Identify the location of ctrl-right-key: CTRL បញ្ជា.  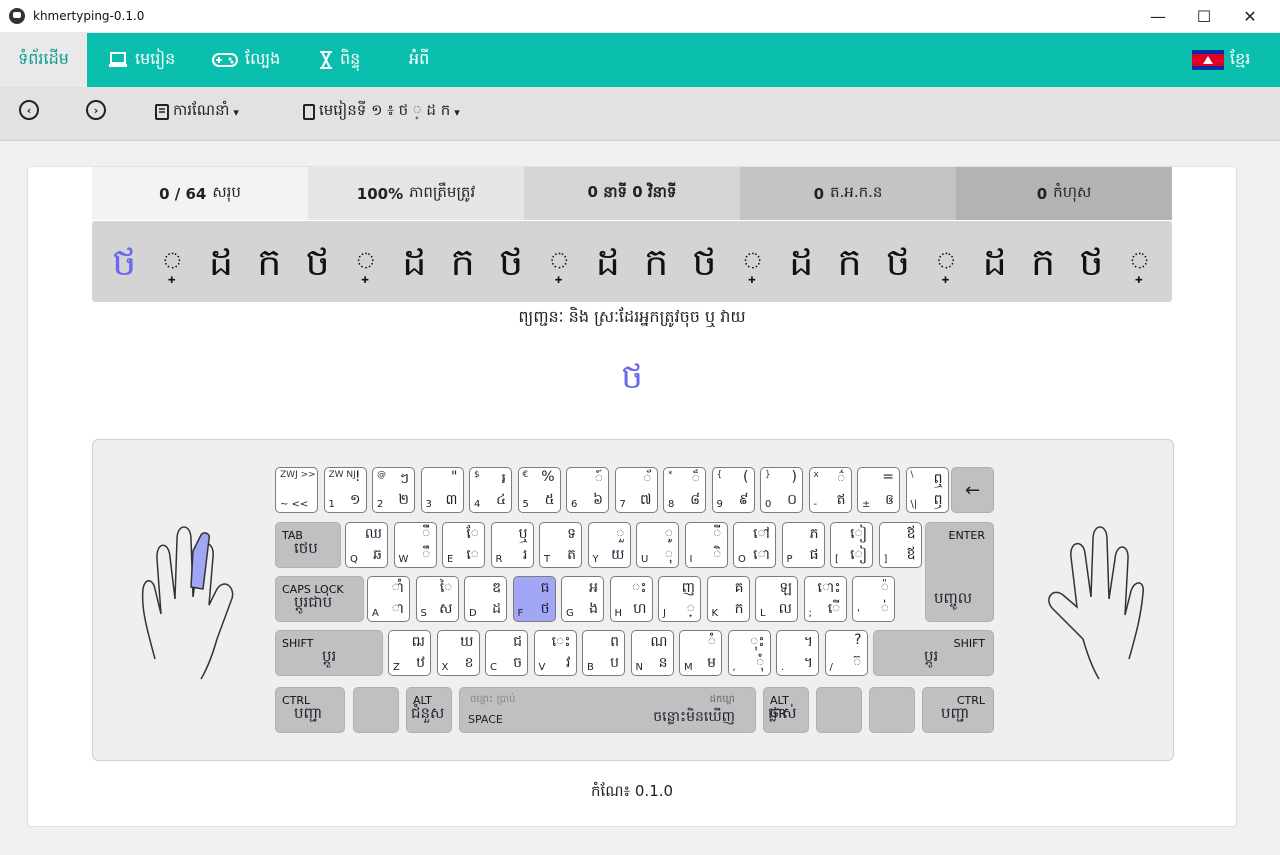
(958, 710).